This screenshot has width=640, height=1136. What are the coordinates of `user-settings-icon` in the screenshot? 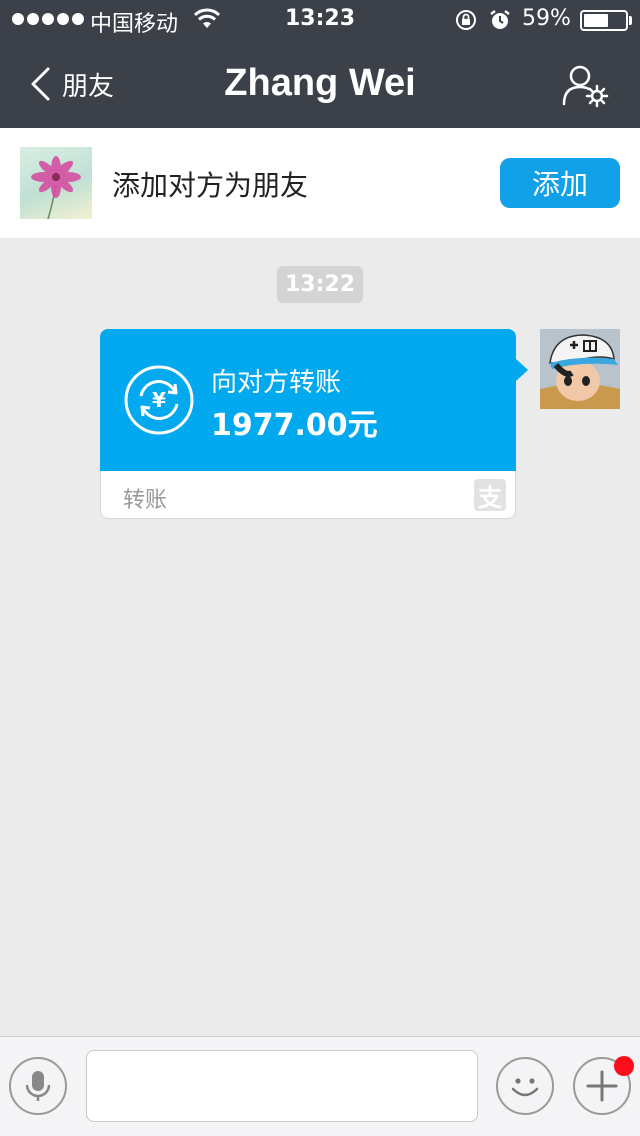 It's located at (585, 86).